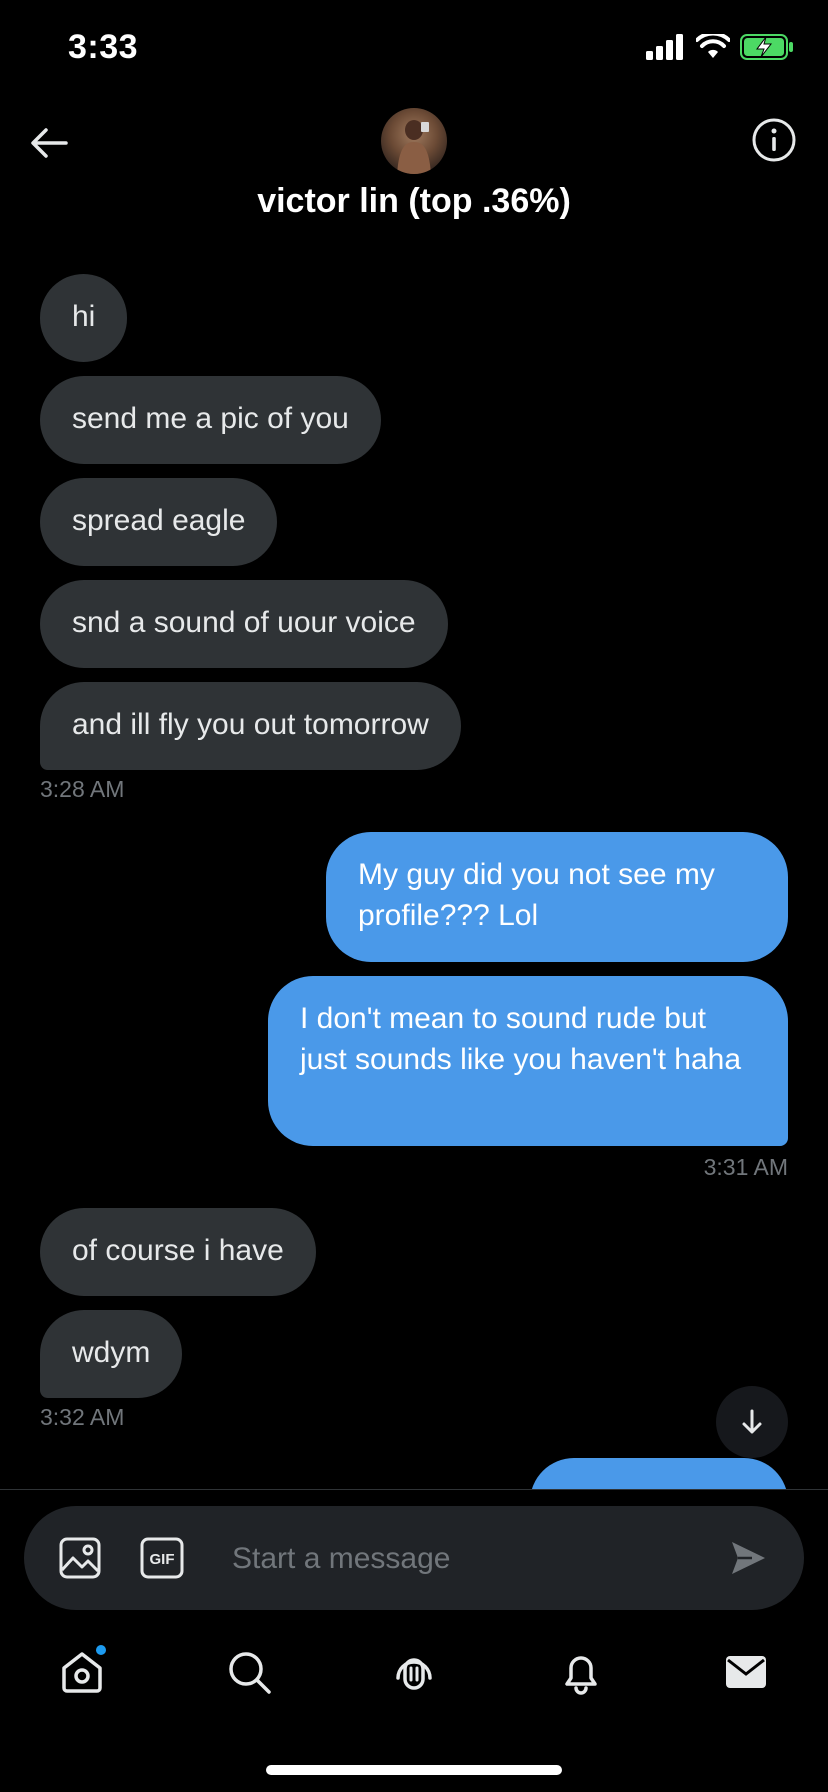 The width and height of the screenshot is (828, 1792). What do you see at coordinates (49, 143) in the screenshot?
I see `back-arrow-icon` at bounding box center [49, 143].